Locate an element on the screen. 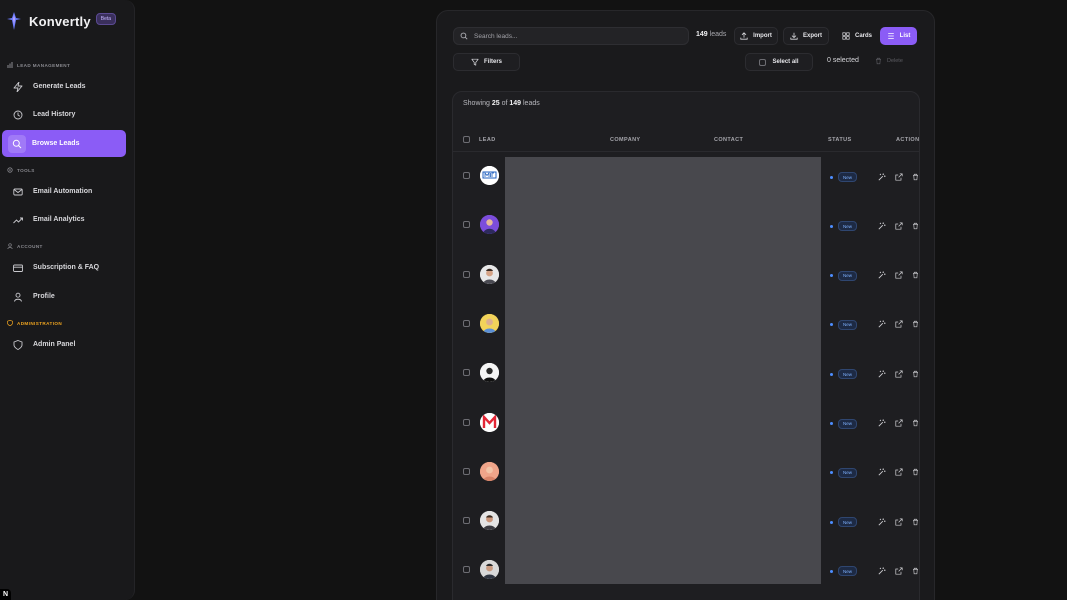  column-status: STATUS is located at coordinates (840, 140).